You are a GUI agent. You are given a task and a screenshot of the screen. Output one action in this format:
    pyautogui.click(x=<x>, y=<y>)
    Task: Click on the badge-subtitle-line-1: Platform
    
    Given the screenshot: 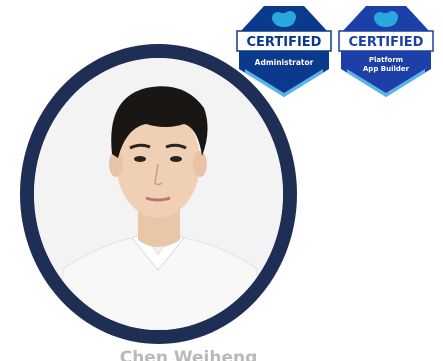 What is the action you would take?
    pyautogui.click(x=386, y=60)
    